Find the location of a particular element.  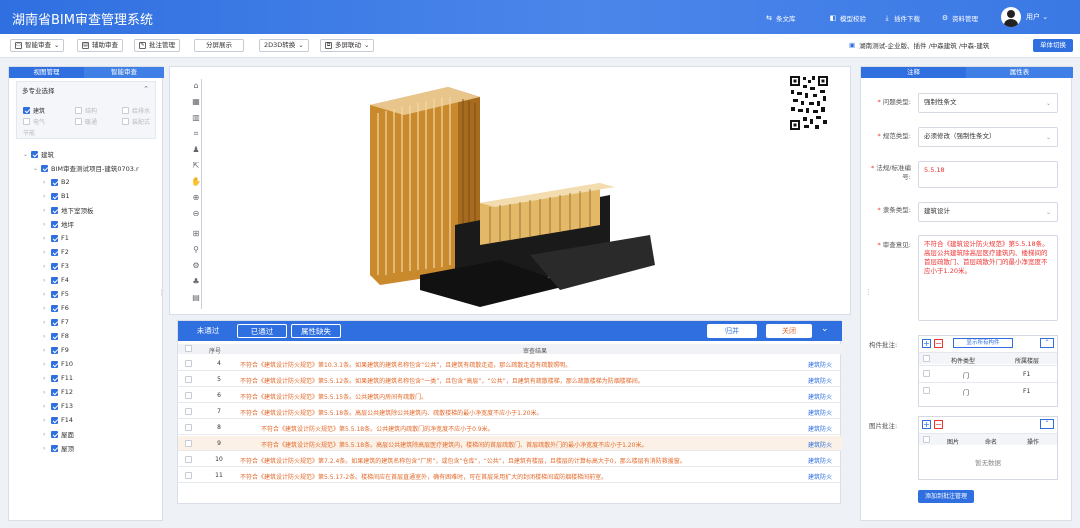

tree-floor-item: › F6 is located at coordinates (56, 308).